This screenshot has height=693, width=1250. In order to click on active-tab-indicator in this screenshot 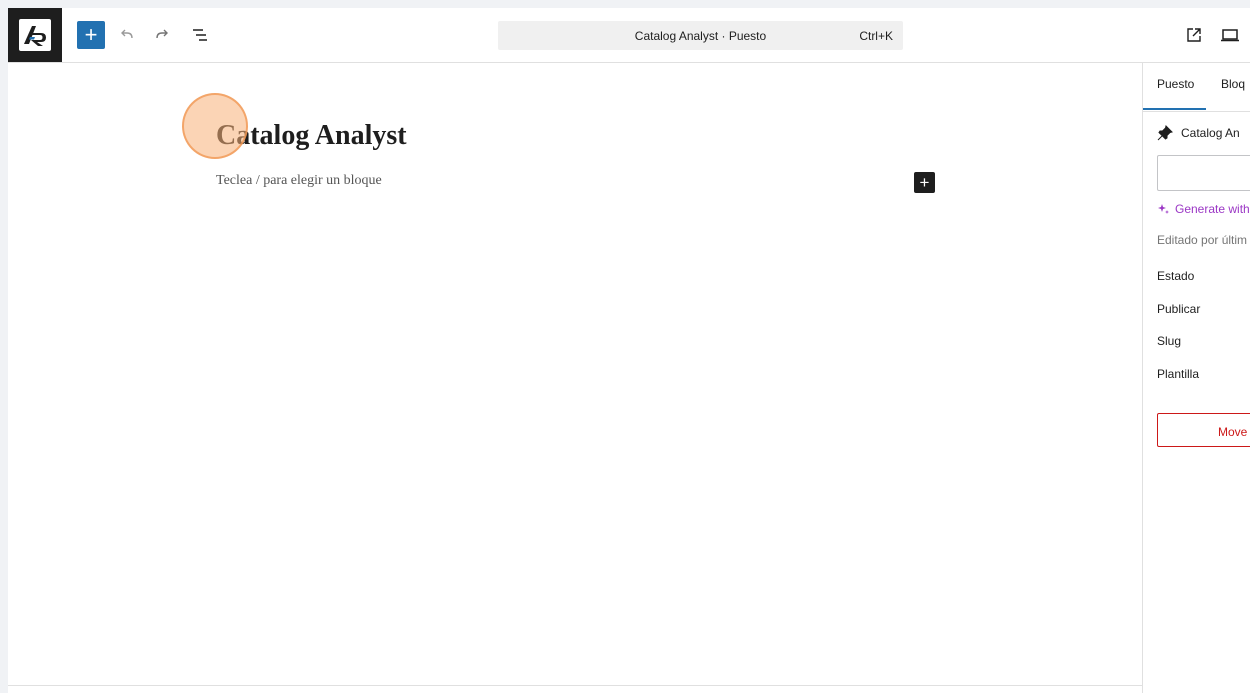, I will do `click(1174, 109)`.